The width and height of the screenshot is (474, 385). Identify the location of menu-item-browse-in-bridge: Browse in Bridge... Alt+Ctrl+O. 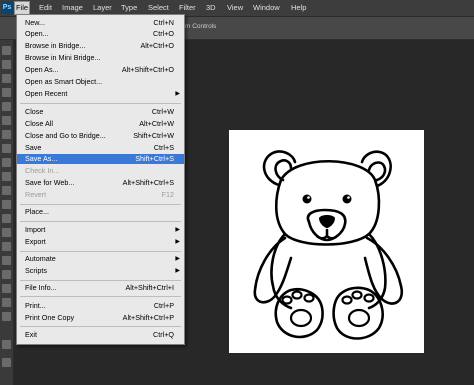
(100, 46).